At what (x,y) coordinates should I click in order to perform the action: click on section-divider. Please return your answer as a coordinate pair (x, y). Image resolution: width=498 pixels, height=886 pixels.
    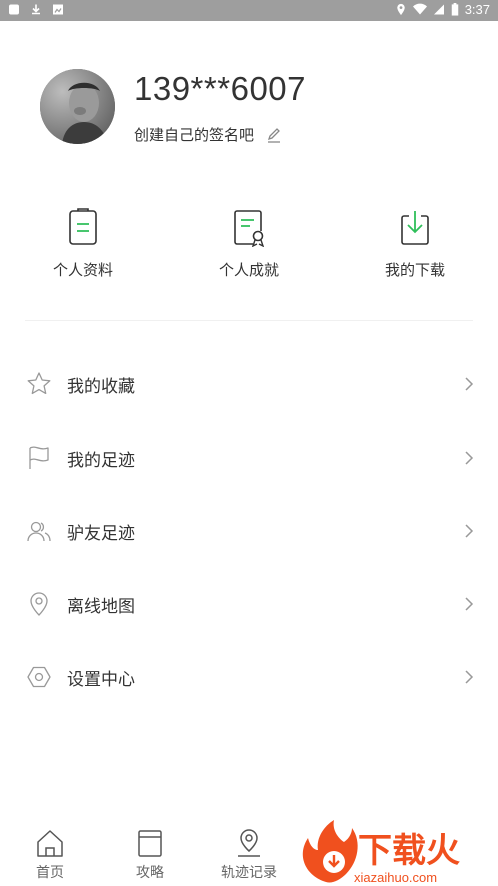
    Looking at the image, I should click on (249, 320).